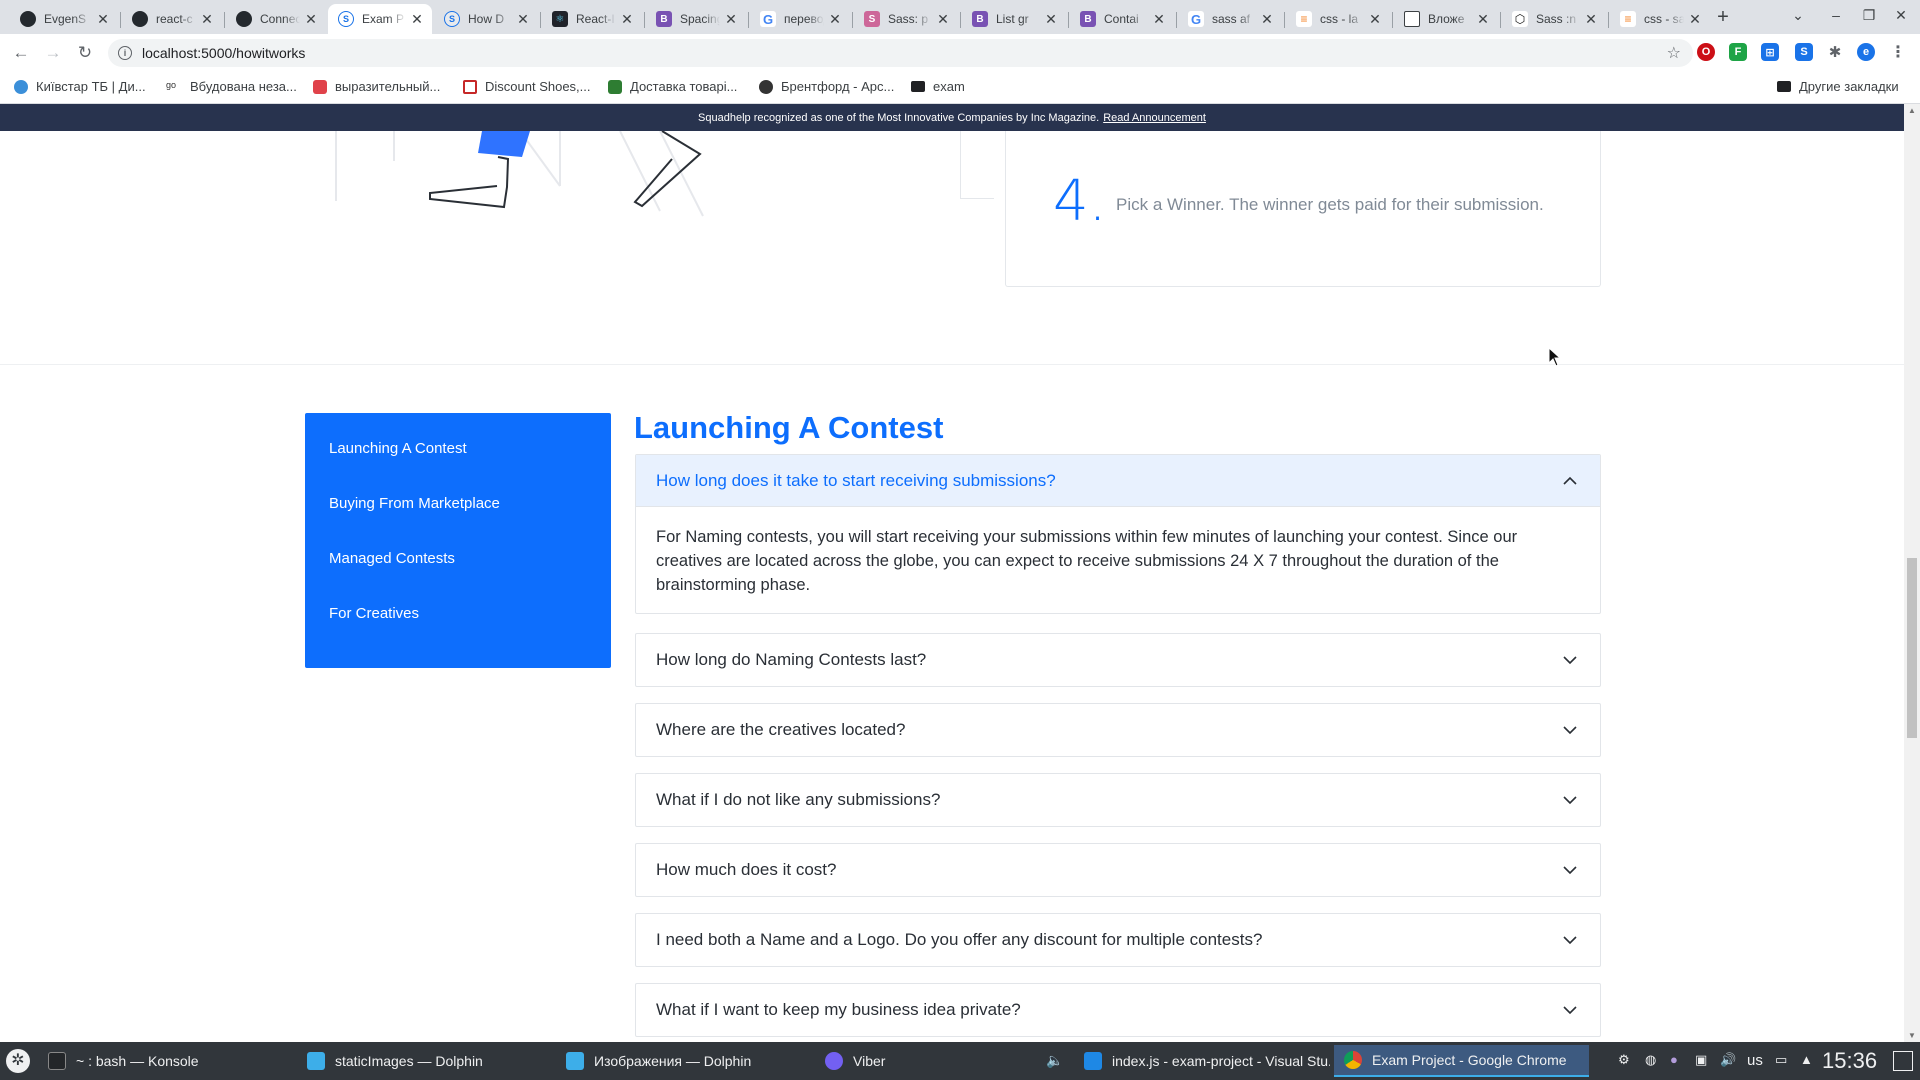 This screenshot has width=1920, height=1080. Describe the element at coordinates (1674, 53) in the screenshot. I see `bookmark-star-icon: ☆` at that location.